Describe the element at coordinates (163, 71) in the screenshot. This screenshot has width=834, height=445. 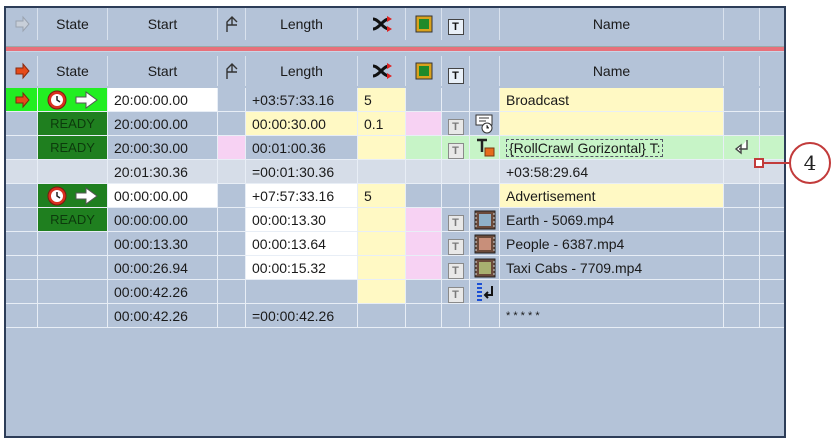
I see `header-start-2: Start` at that location.